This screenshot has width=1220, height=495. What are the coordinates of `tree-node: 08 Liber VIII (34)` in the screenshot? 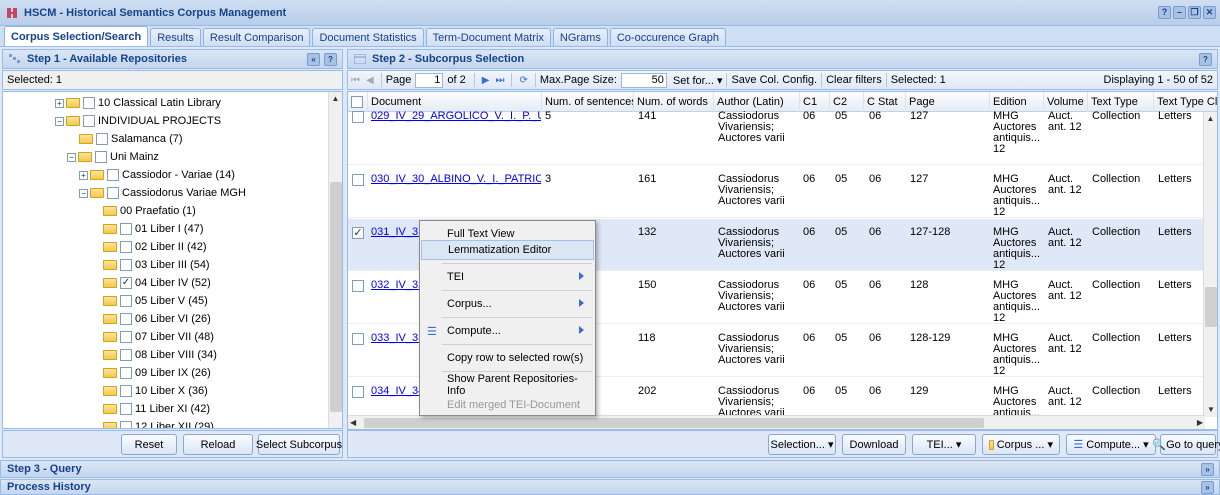 It's located at (160, 355).